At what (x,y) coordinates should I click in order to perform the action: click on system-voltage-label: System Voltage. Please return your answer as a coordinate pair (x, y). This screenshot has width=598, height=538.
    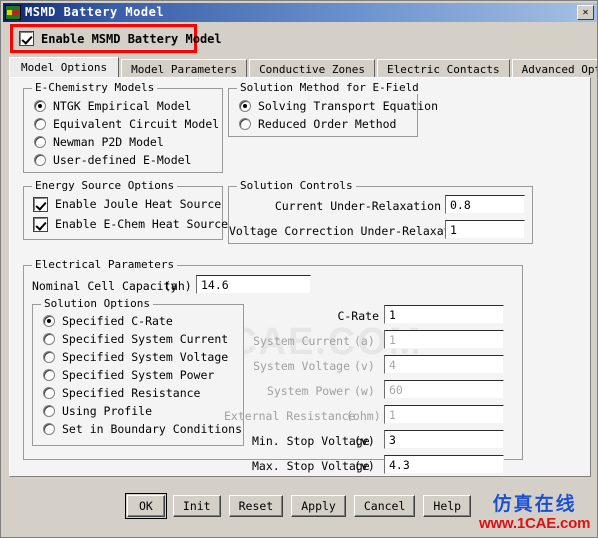
    Looking at the image, I should click on (301, 366).